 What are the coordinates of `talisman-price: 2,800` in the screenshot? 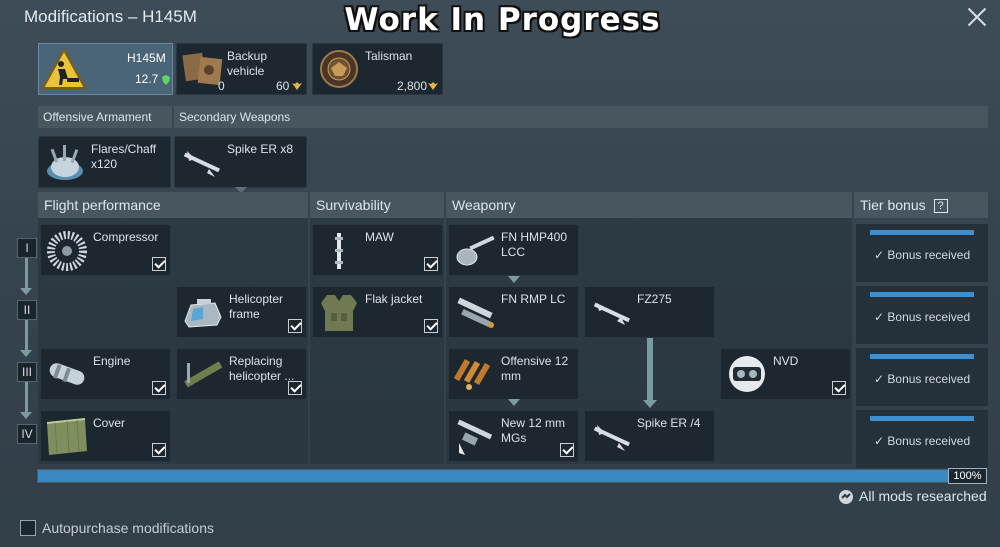 It's located at (412, 86).